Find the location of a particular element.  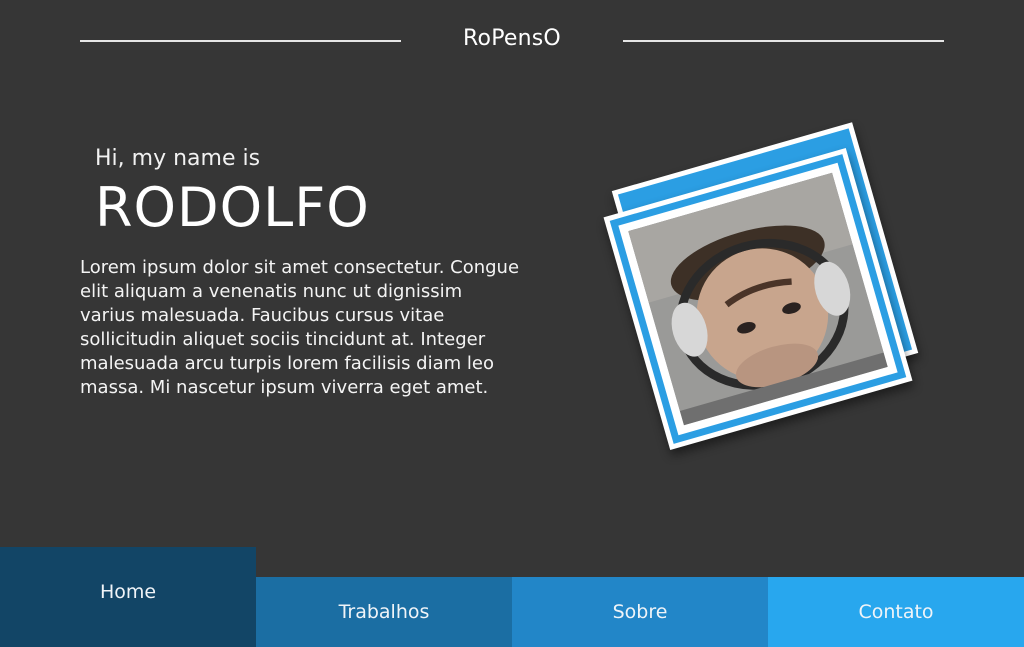

nav-home: Home is located at coordinates (128, 597).